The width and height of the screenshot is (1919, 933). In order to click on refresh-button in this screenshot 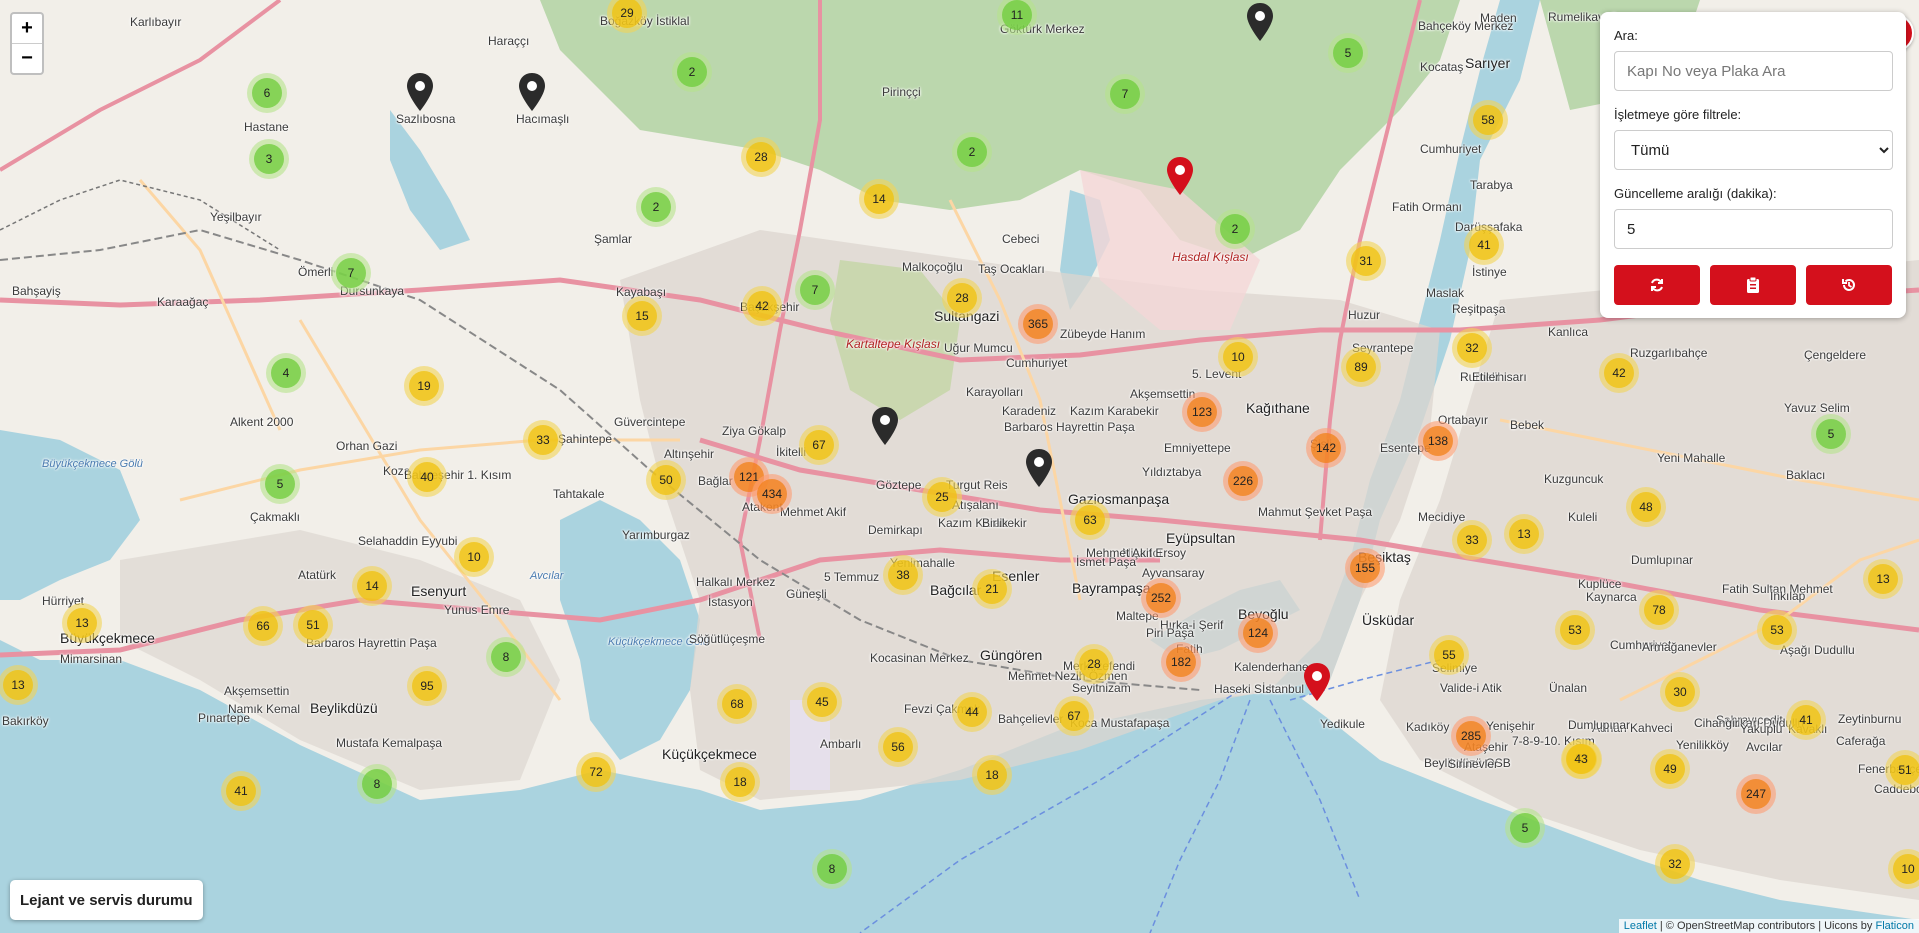, I will do `click(1657, 285)`.